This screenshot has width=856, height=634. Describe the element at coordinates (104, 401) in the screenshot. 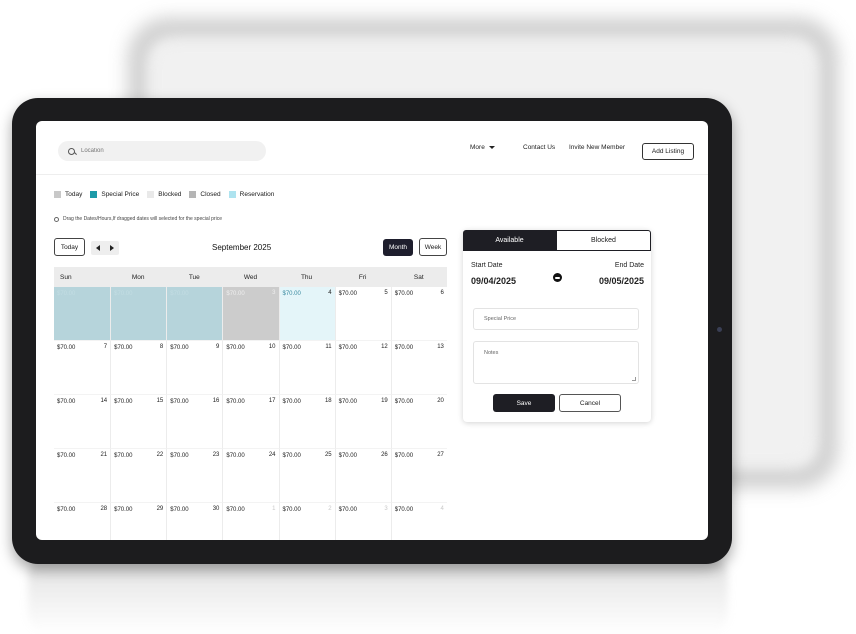

I see `day-number: 14` at that location.